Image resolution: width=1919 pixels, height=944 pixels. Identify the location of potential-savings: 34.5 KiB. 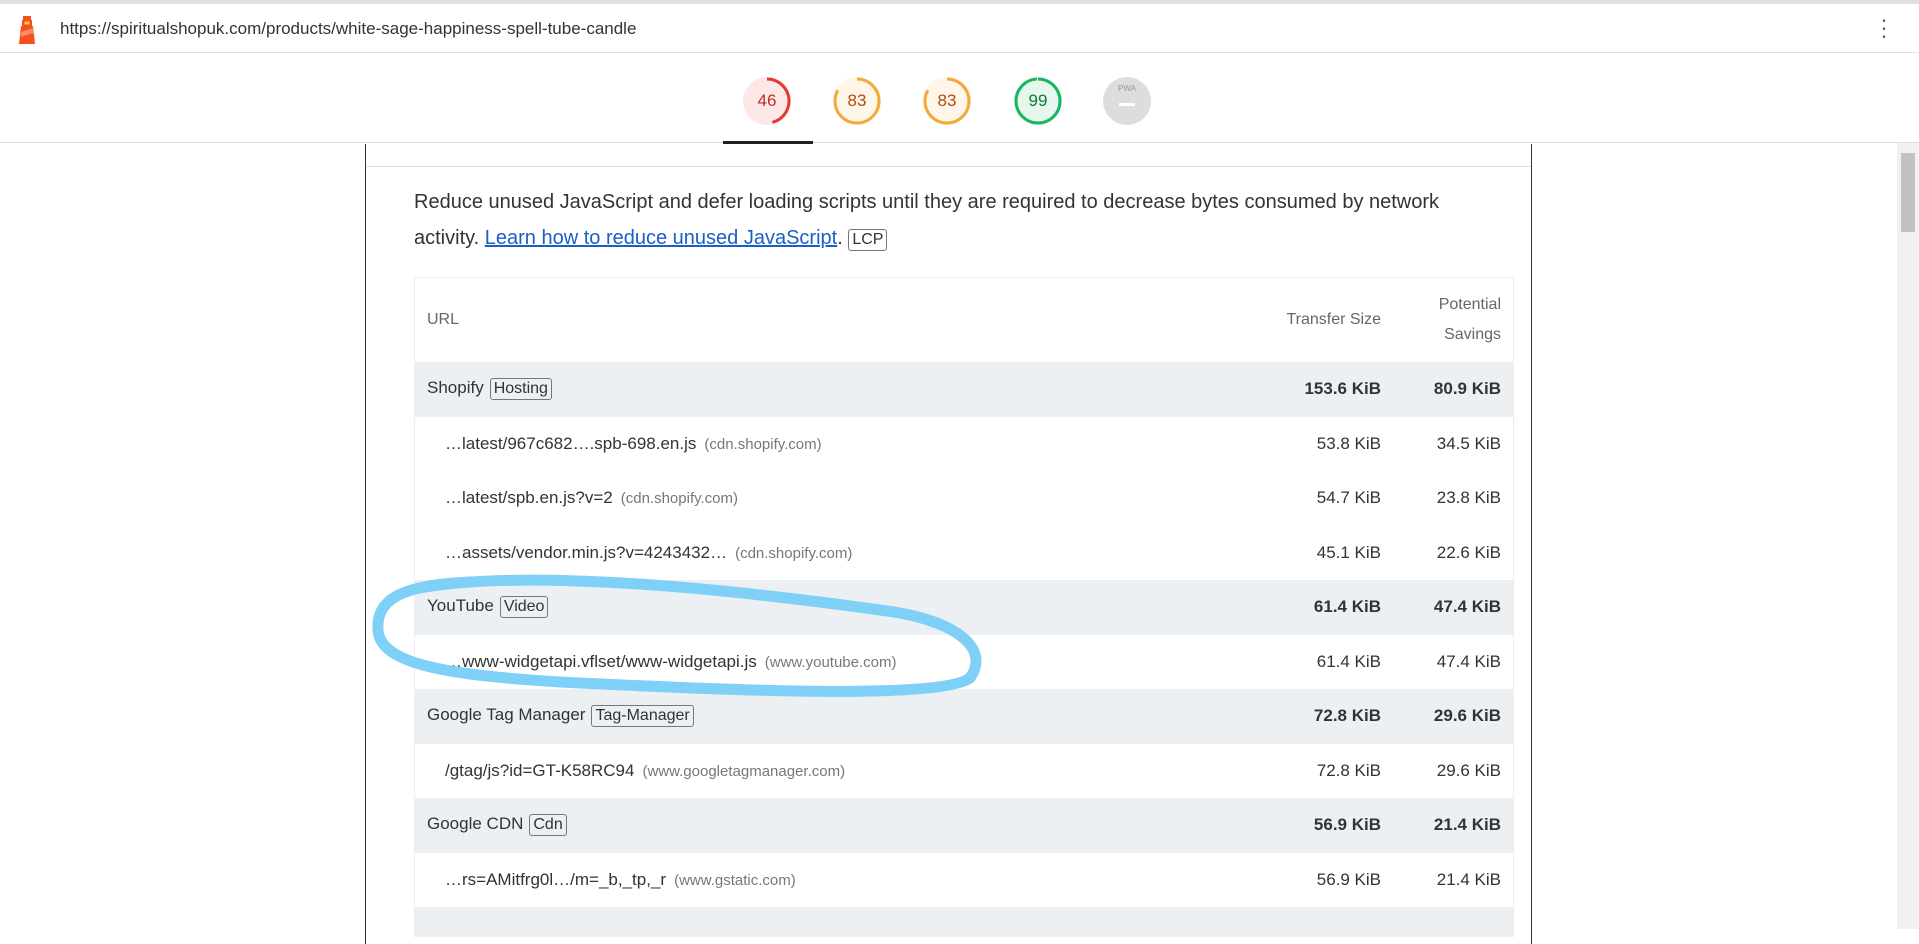
(1468, 443).